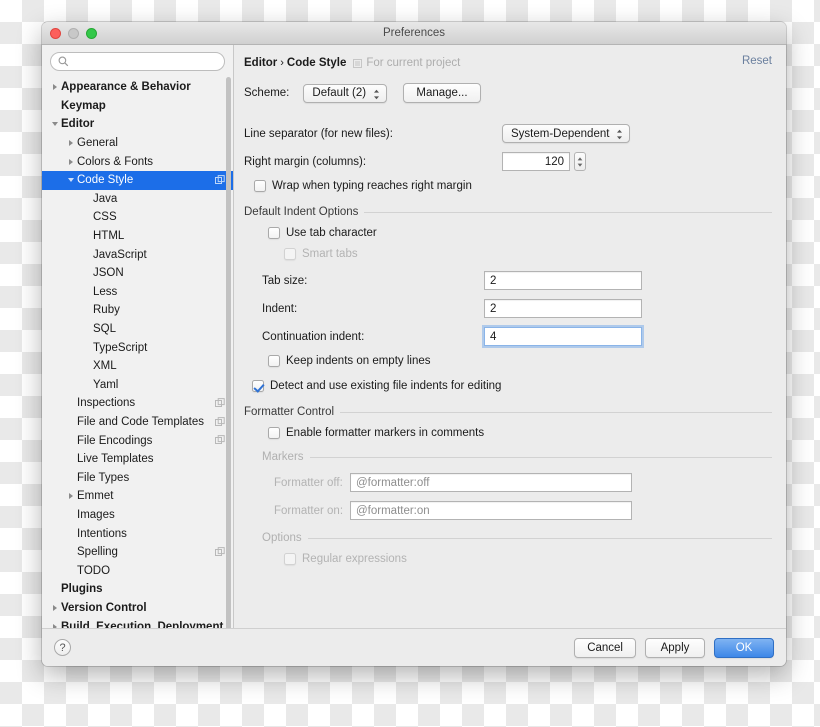 This screenshot has width=820, height=727. What do you see at coordinates (560, 133) in the screenshot?
I see `line-separator-value: System-Dependent` at bounding box center [560, 133].